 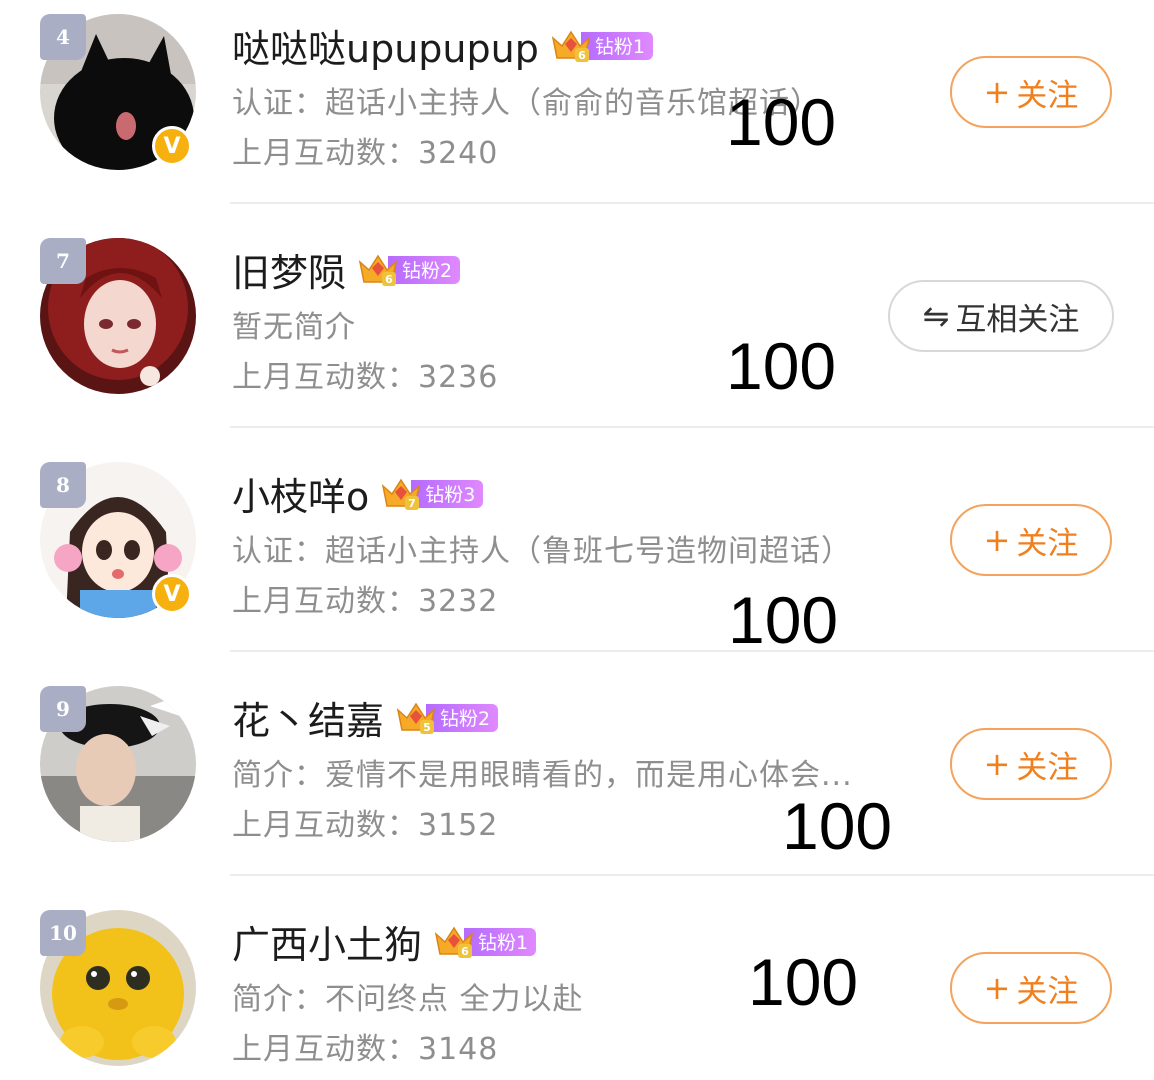 What do you see at coordinates (294, 327) in the screenshot?
I see `user-description: 暂无简介` at bounding box center [294, 327].